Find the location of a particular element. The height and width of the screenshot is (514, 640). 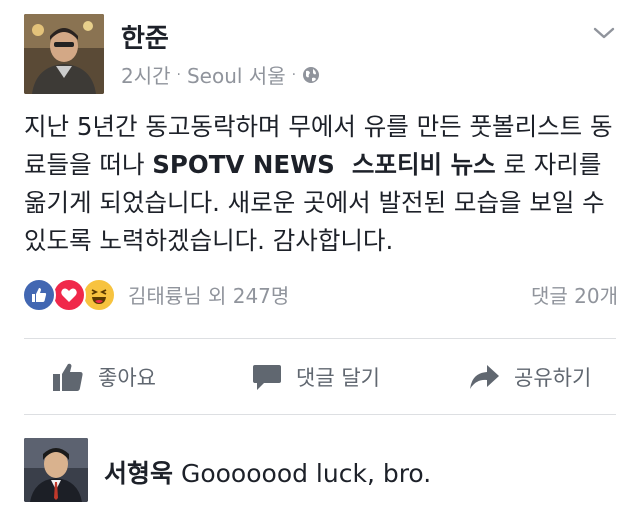

share-label: 공유하기 is located at coordinates (553, 378).